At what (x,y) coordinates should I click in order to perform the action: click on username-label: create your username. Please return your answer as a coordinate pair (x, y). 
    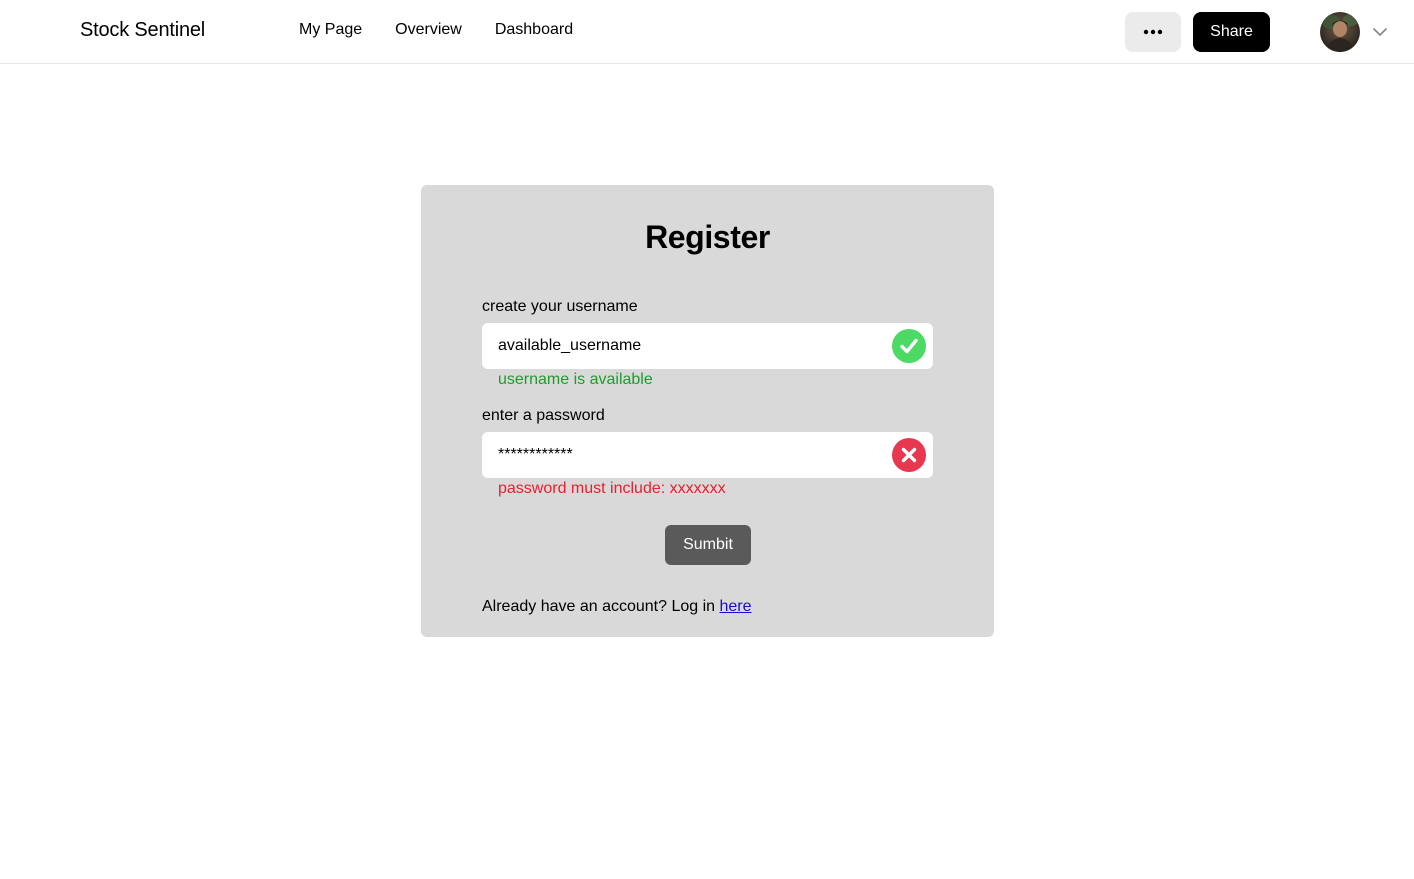
    Looking at the image, I should click on (560, 306).